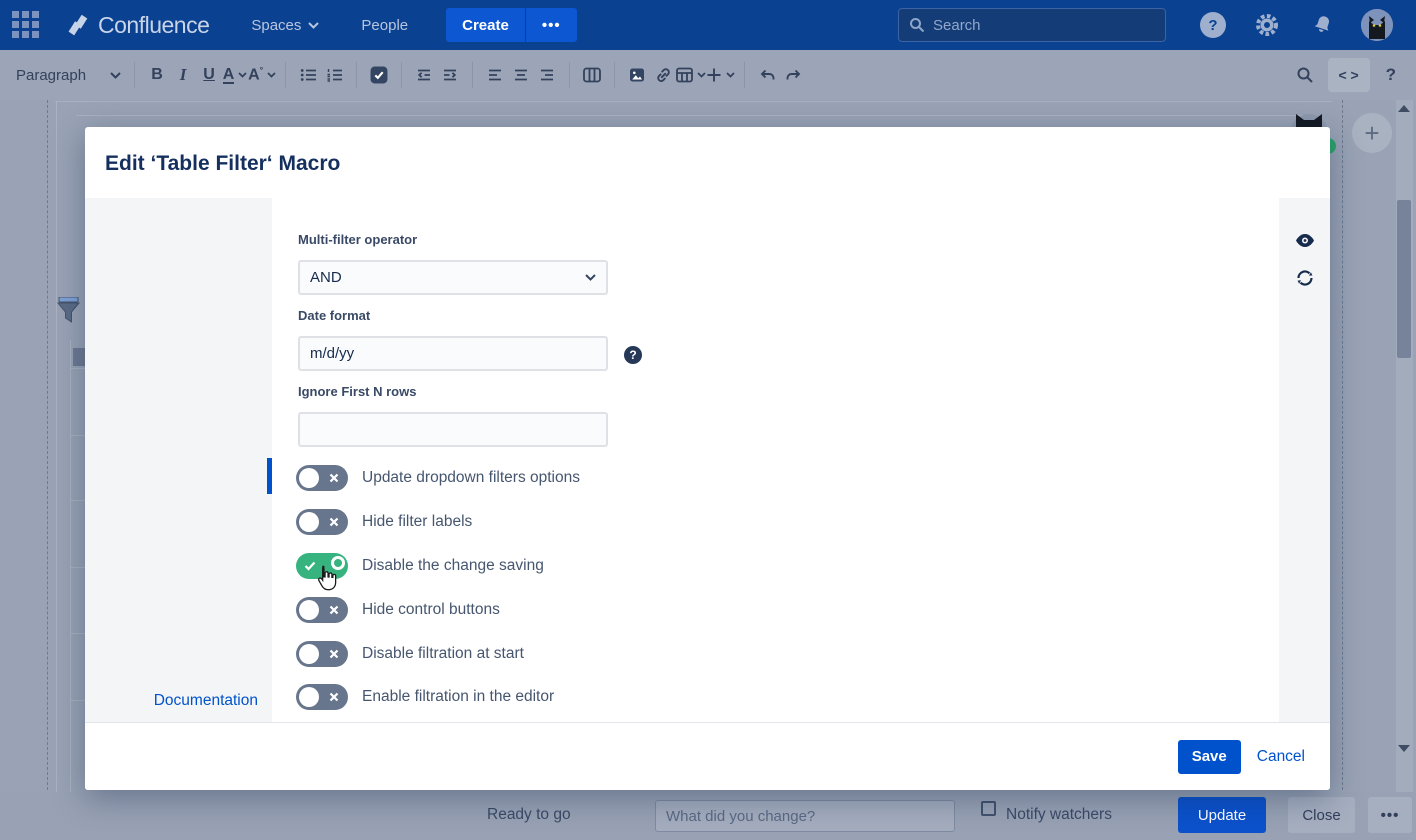  Describe the element at coordinates (26, 25) in the screenshot. I see `app-switcher-icon` at that location.